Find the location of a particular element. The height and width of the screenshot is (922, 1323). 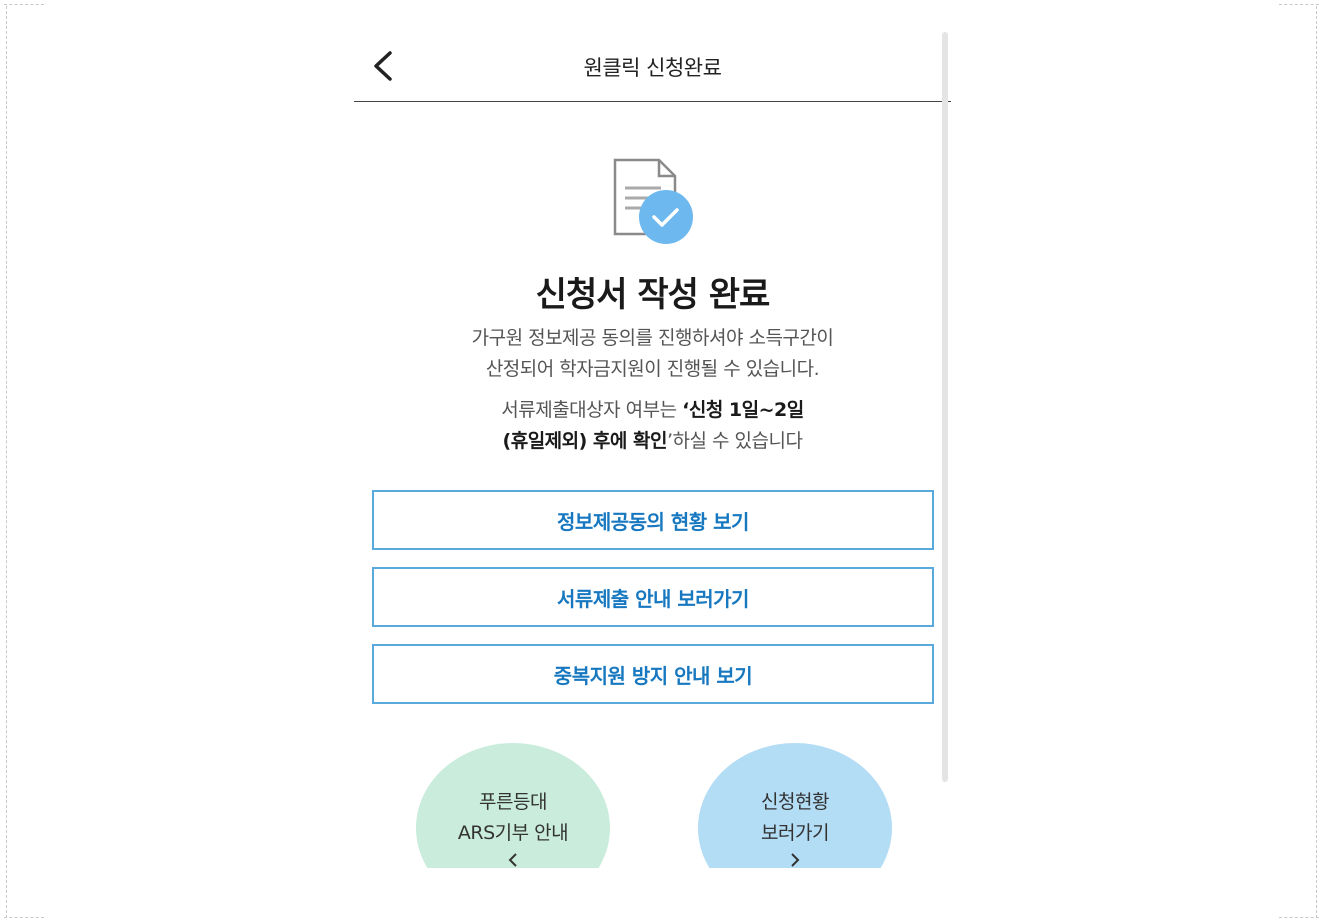

notice-emphasis: ‘신청 1일~2일 is located at coordinates (743, 410).